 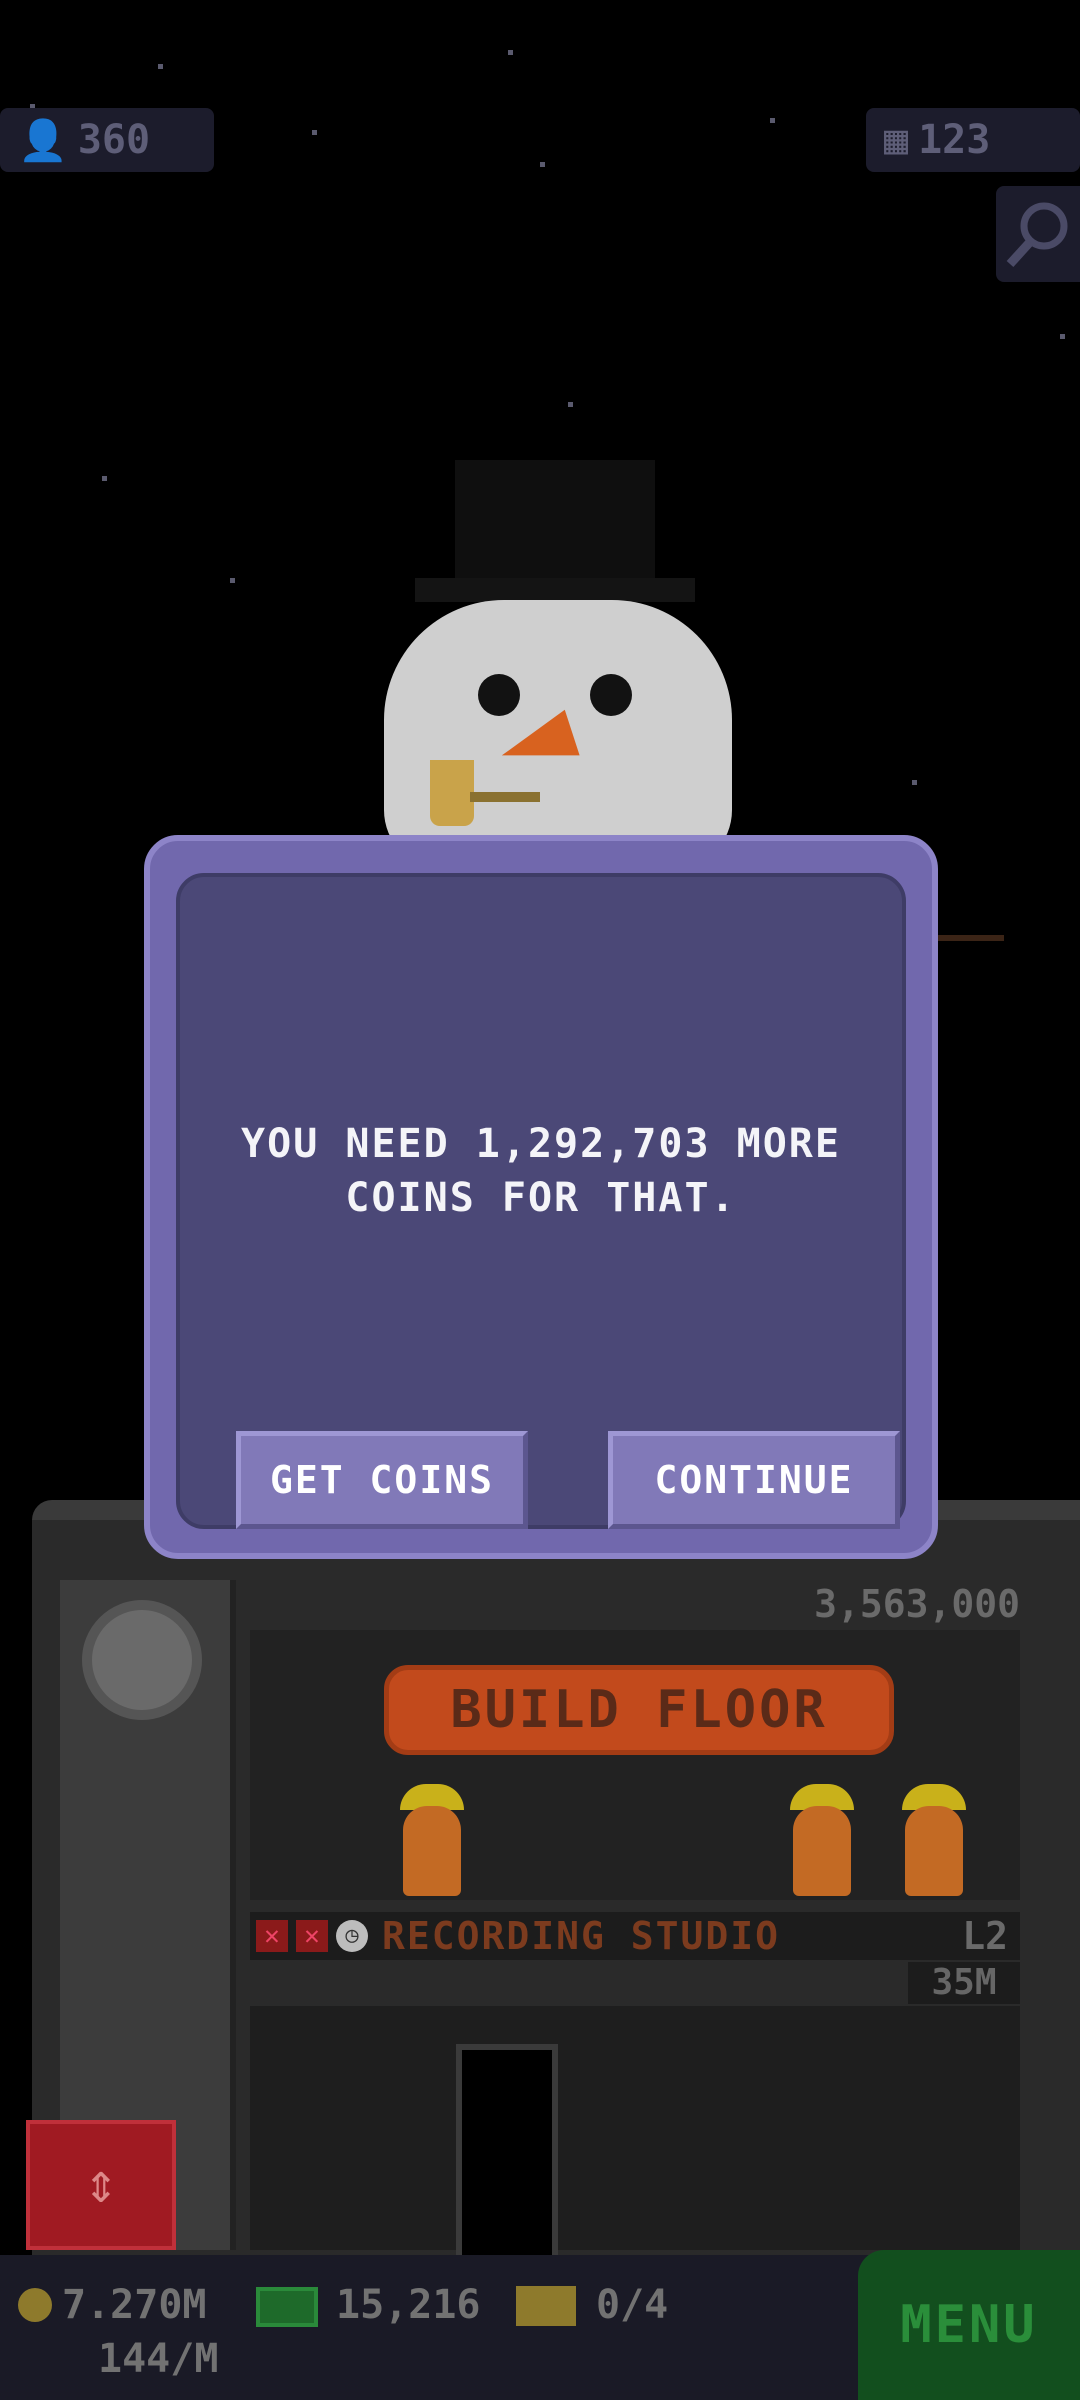 I want to click on floors-counter: ▦ 123, so click(x=973, y=140).